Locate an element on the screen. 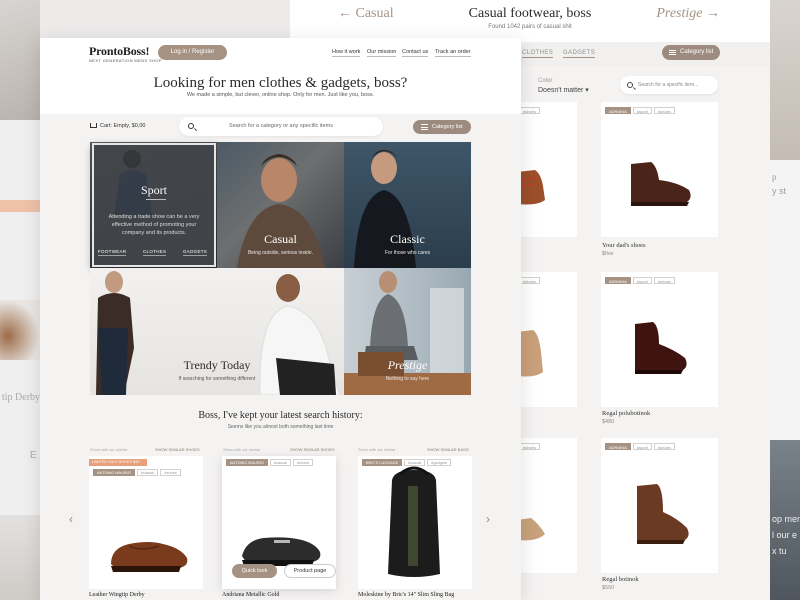  menu-icon is located at coordinates (424, 127).